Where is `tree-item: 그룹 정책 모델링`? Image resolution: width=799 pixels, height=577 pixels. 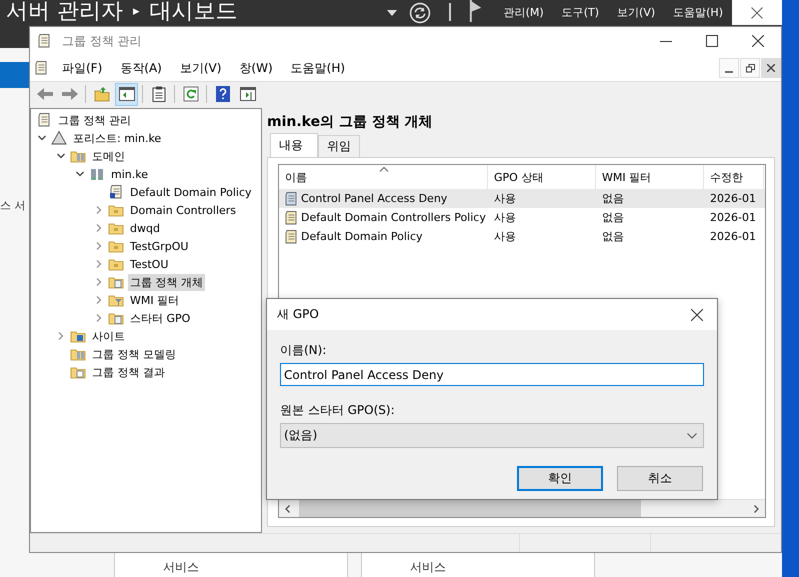 tree-item: 그룹 정책 모델링 is located at coordinates (134, 354).